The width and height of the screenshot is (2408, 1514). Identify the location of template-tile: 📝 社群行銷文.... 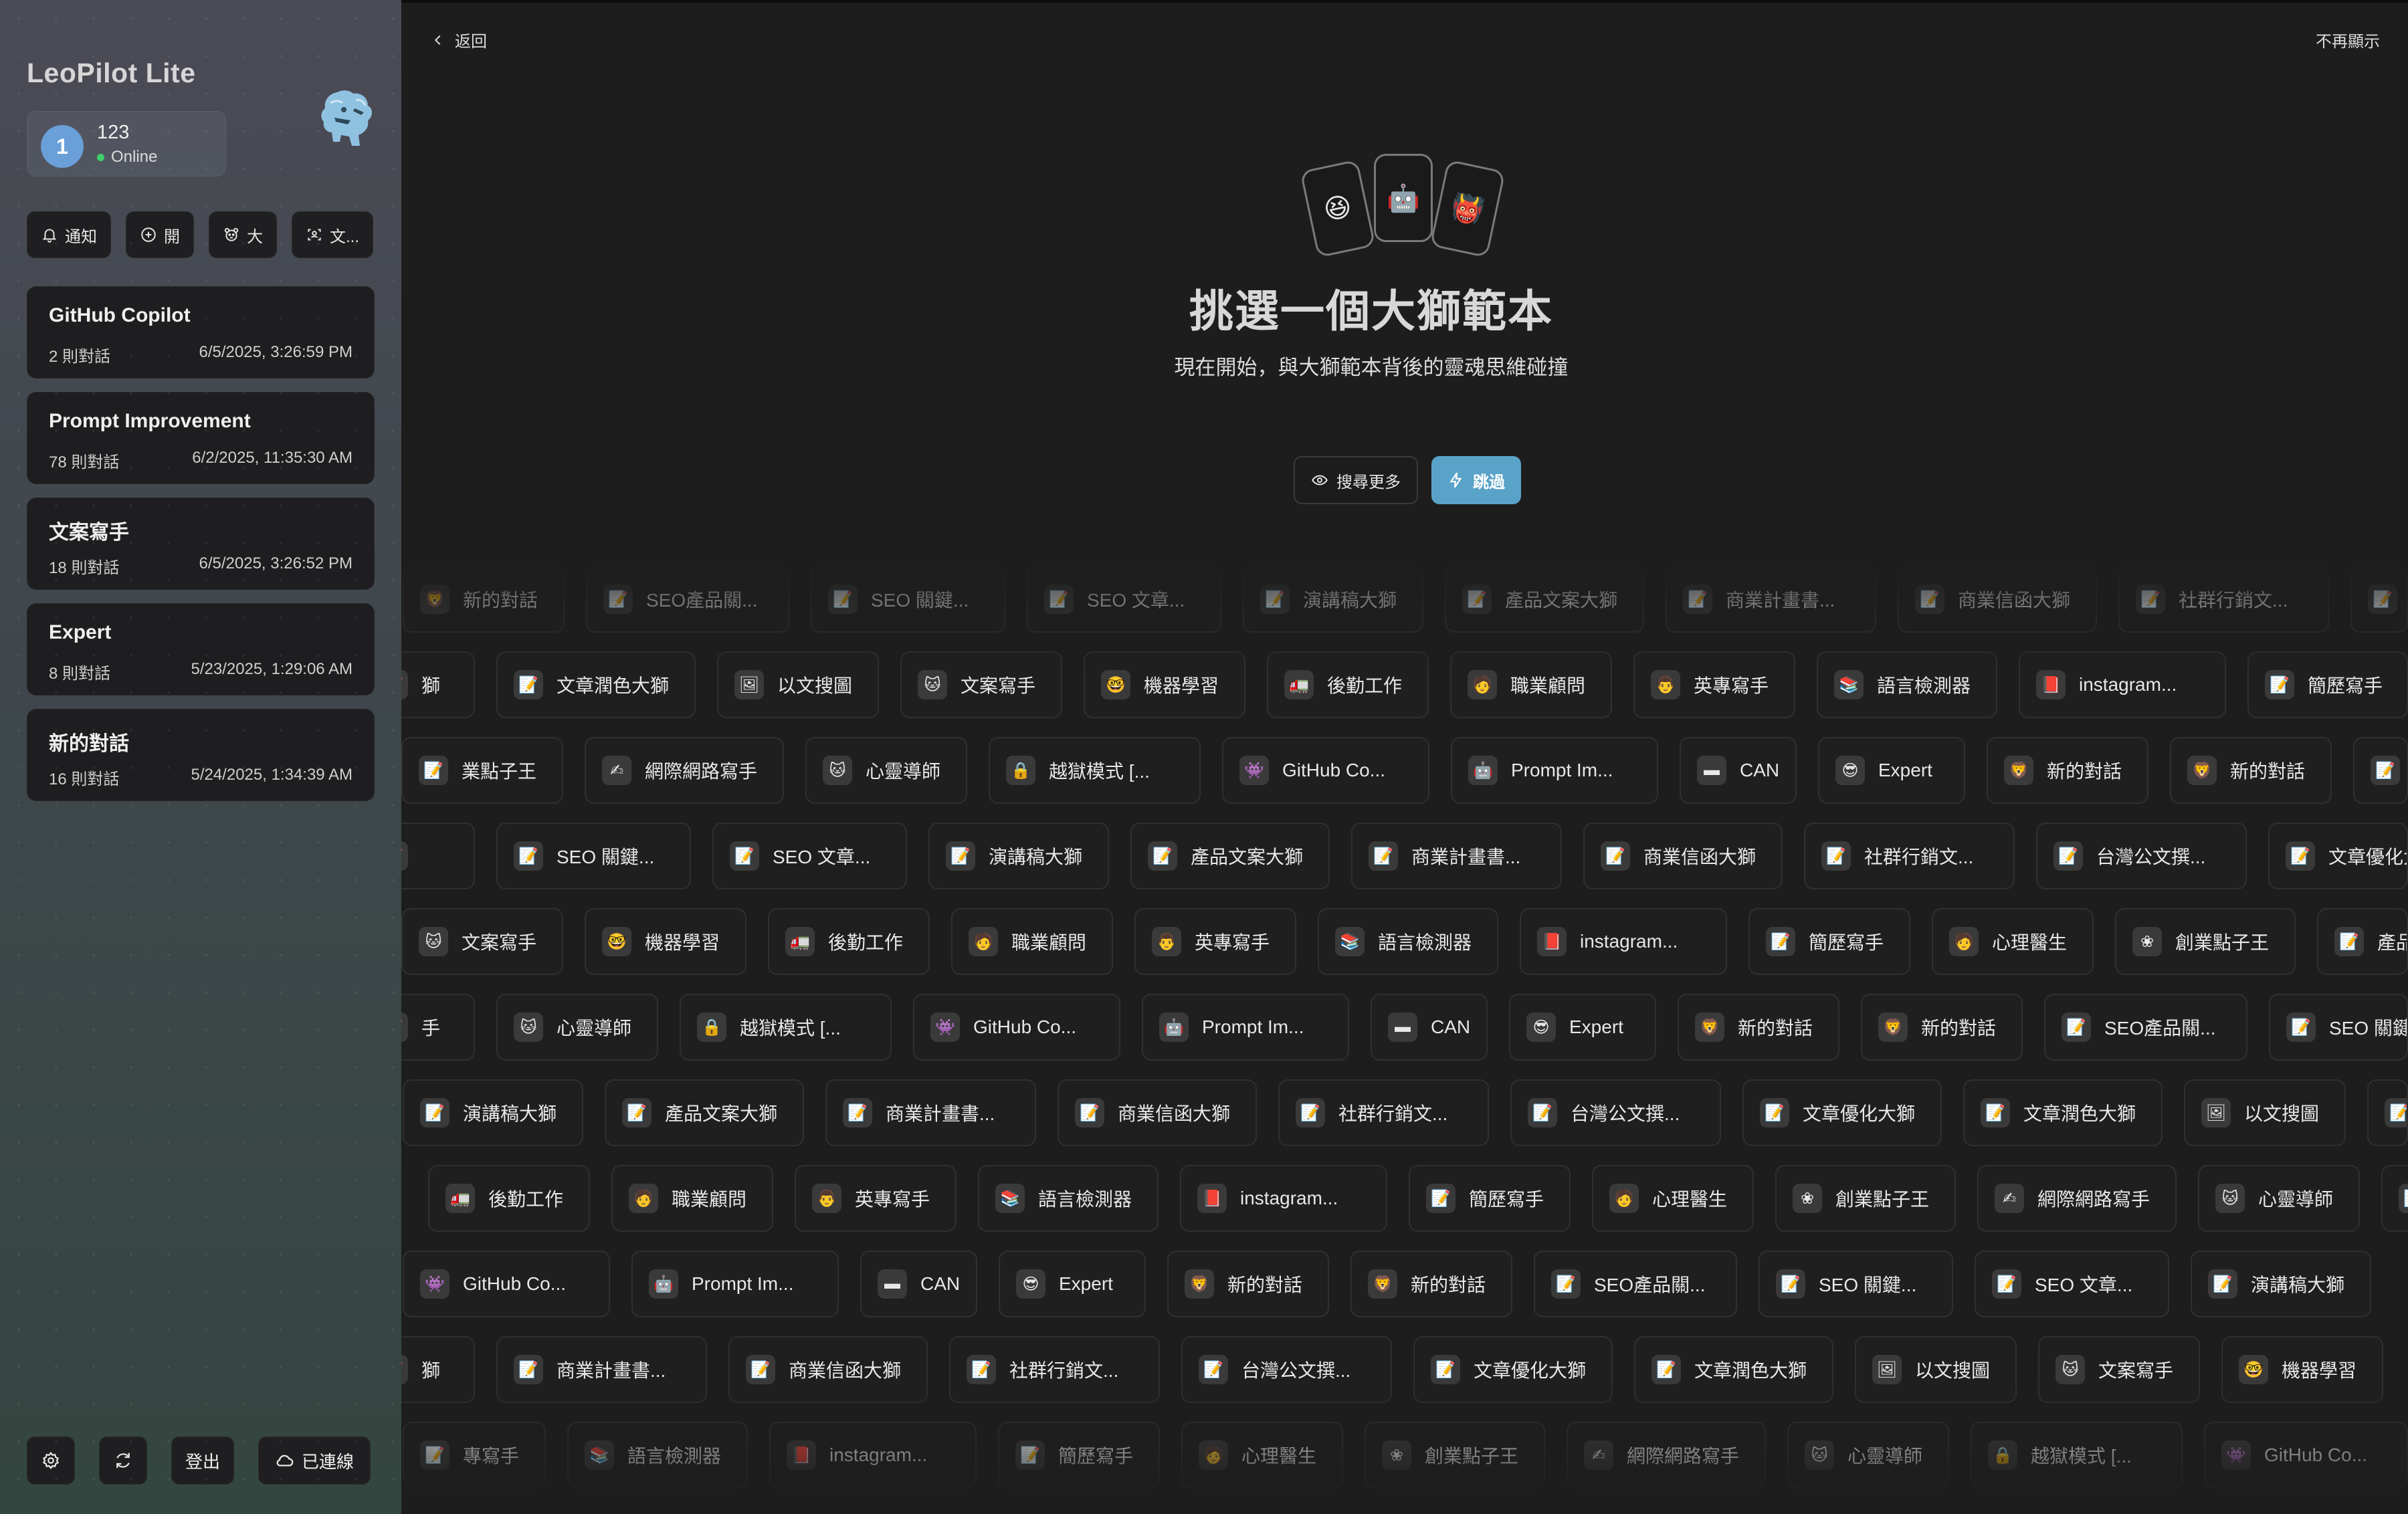
(1909, 856).